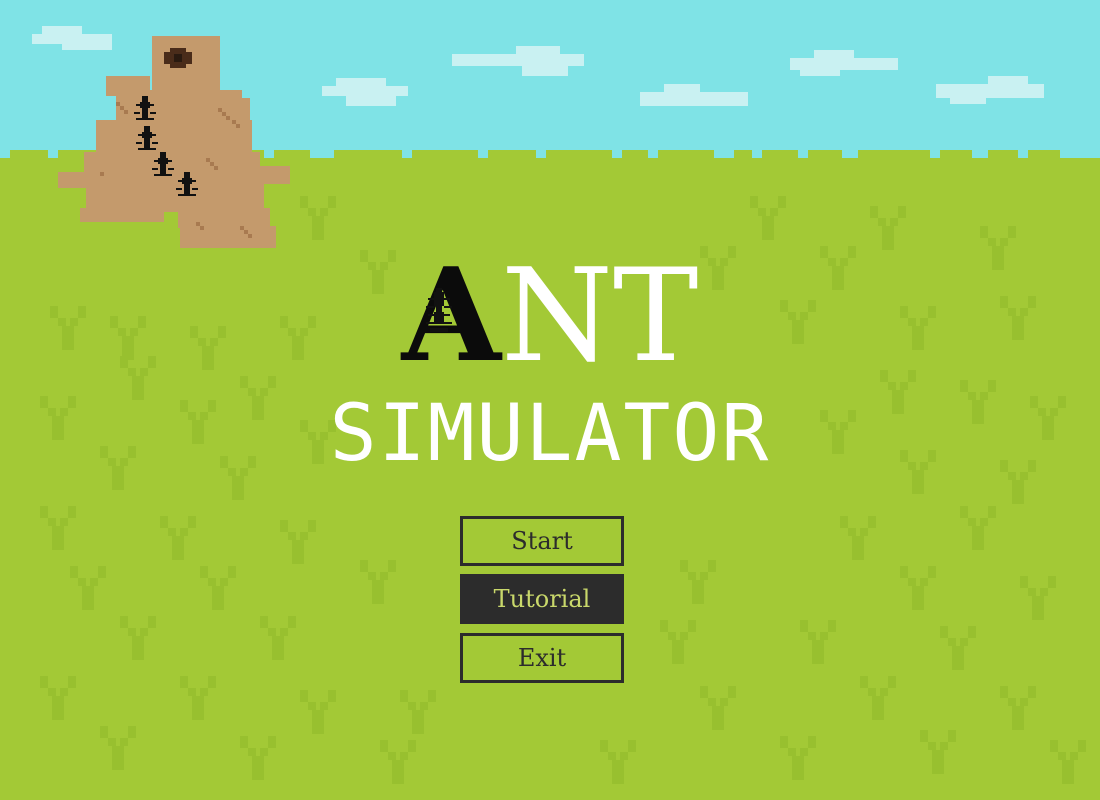  Describe the element at coordinates (542, 541) in the screenshot. I see `start-button: Start` at that location.